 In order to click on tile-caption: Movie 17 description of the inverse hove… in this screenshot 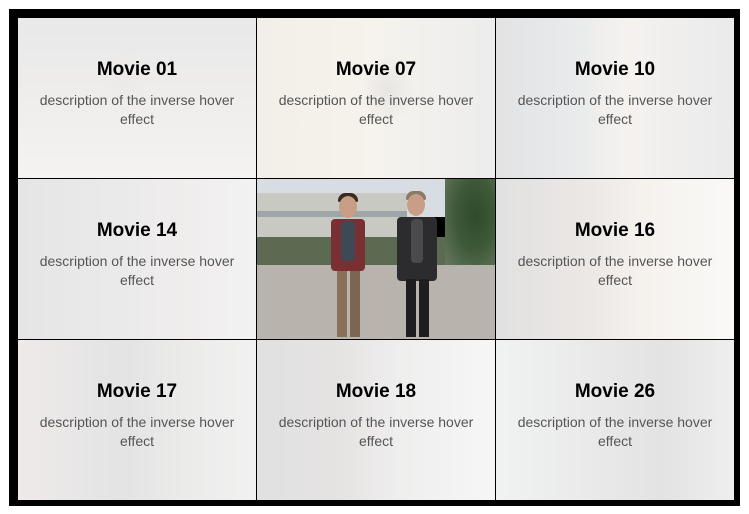, I will do `click(137, 415)`.